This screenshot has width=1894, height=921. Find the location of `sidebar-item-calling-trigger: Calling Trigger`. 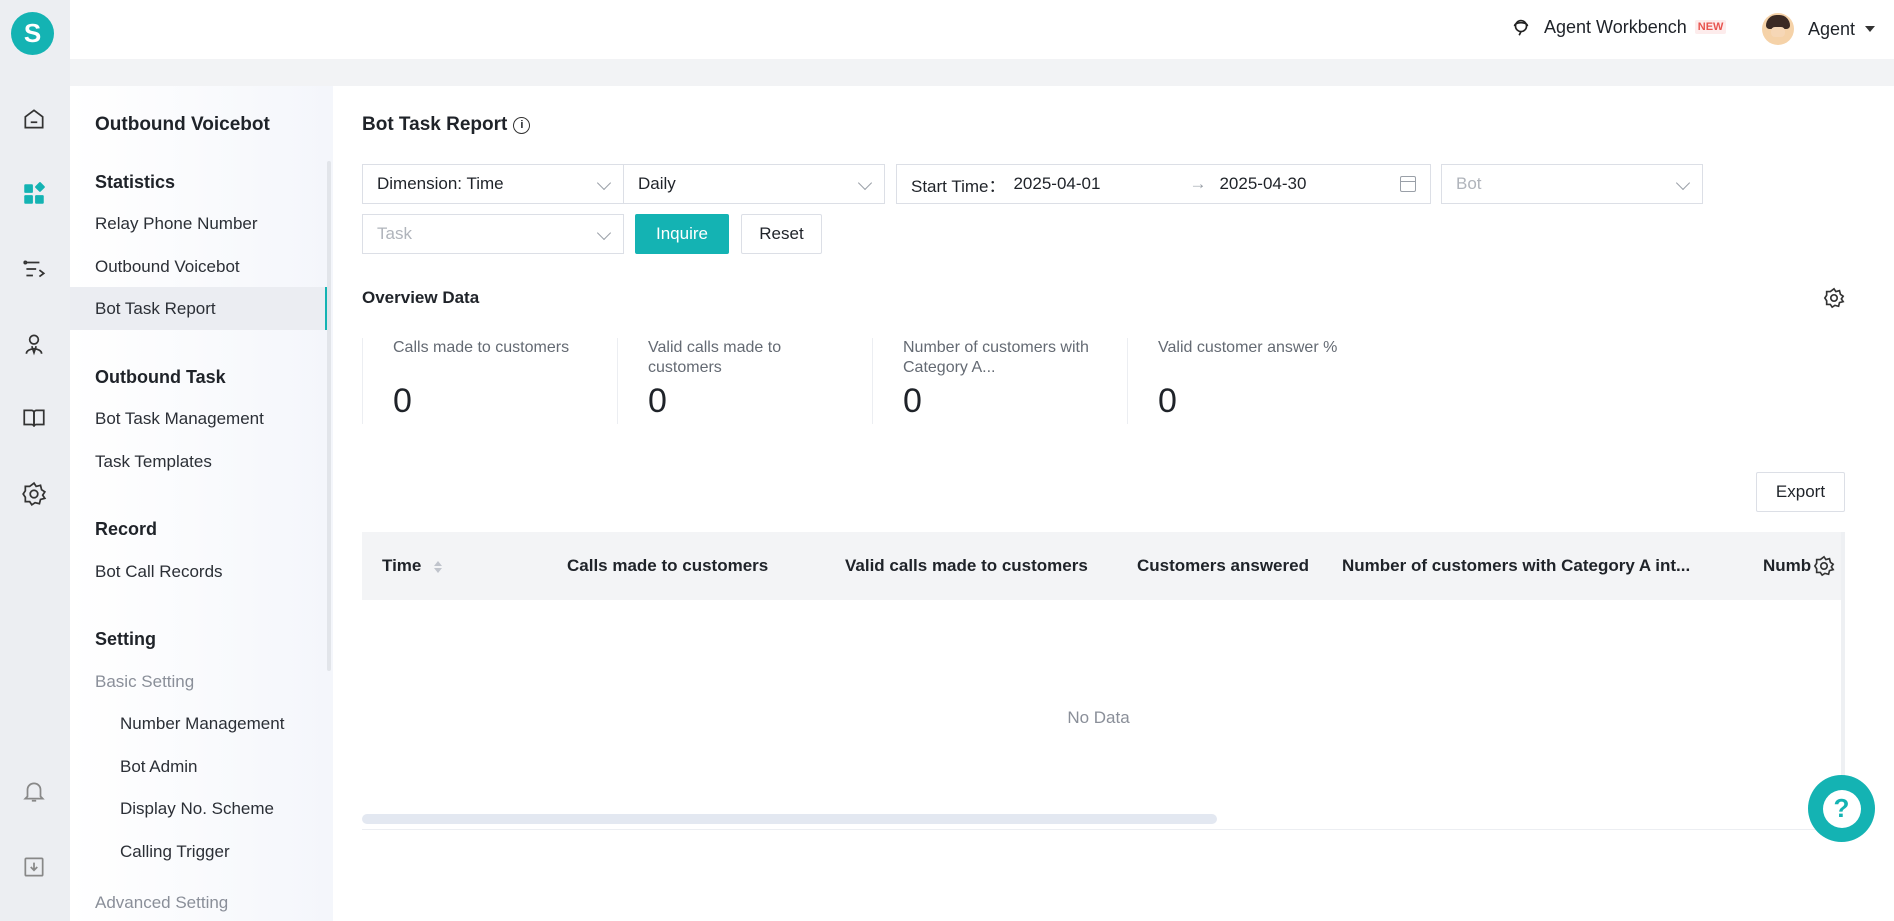

sidebar-item-calling-trigger: Calling Trigger is located at coordinates (175, 852).